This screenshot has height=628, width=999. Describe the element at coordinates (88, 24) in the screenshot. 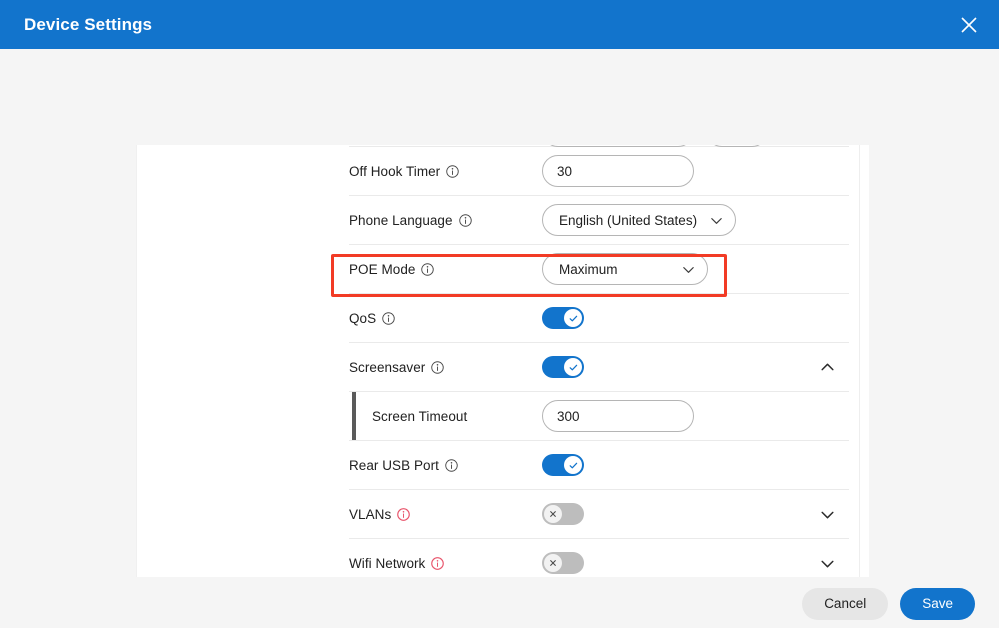

I see `dialog-title: Device Settings` at that location.